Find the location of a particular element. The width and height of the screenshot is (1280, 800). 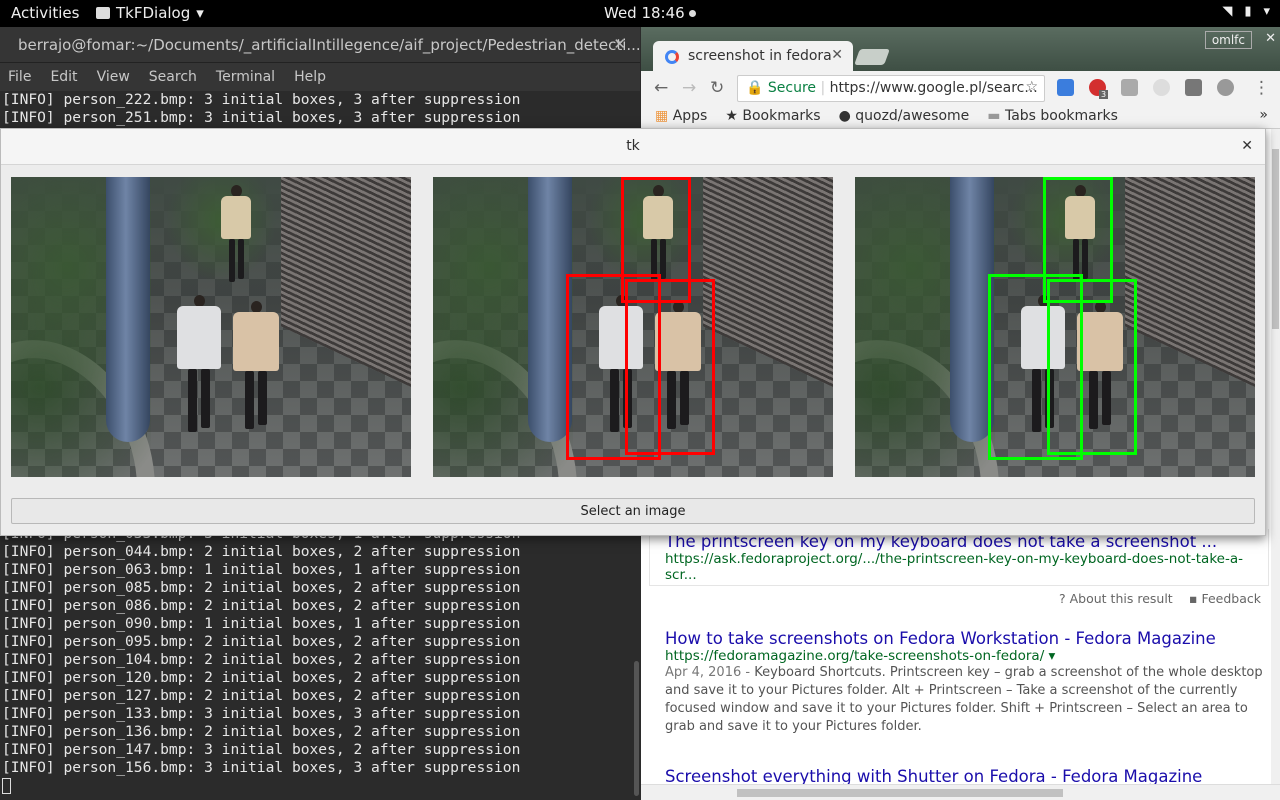

tab-close-icon: ✕ is located at coordinates (837, 55).